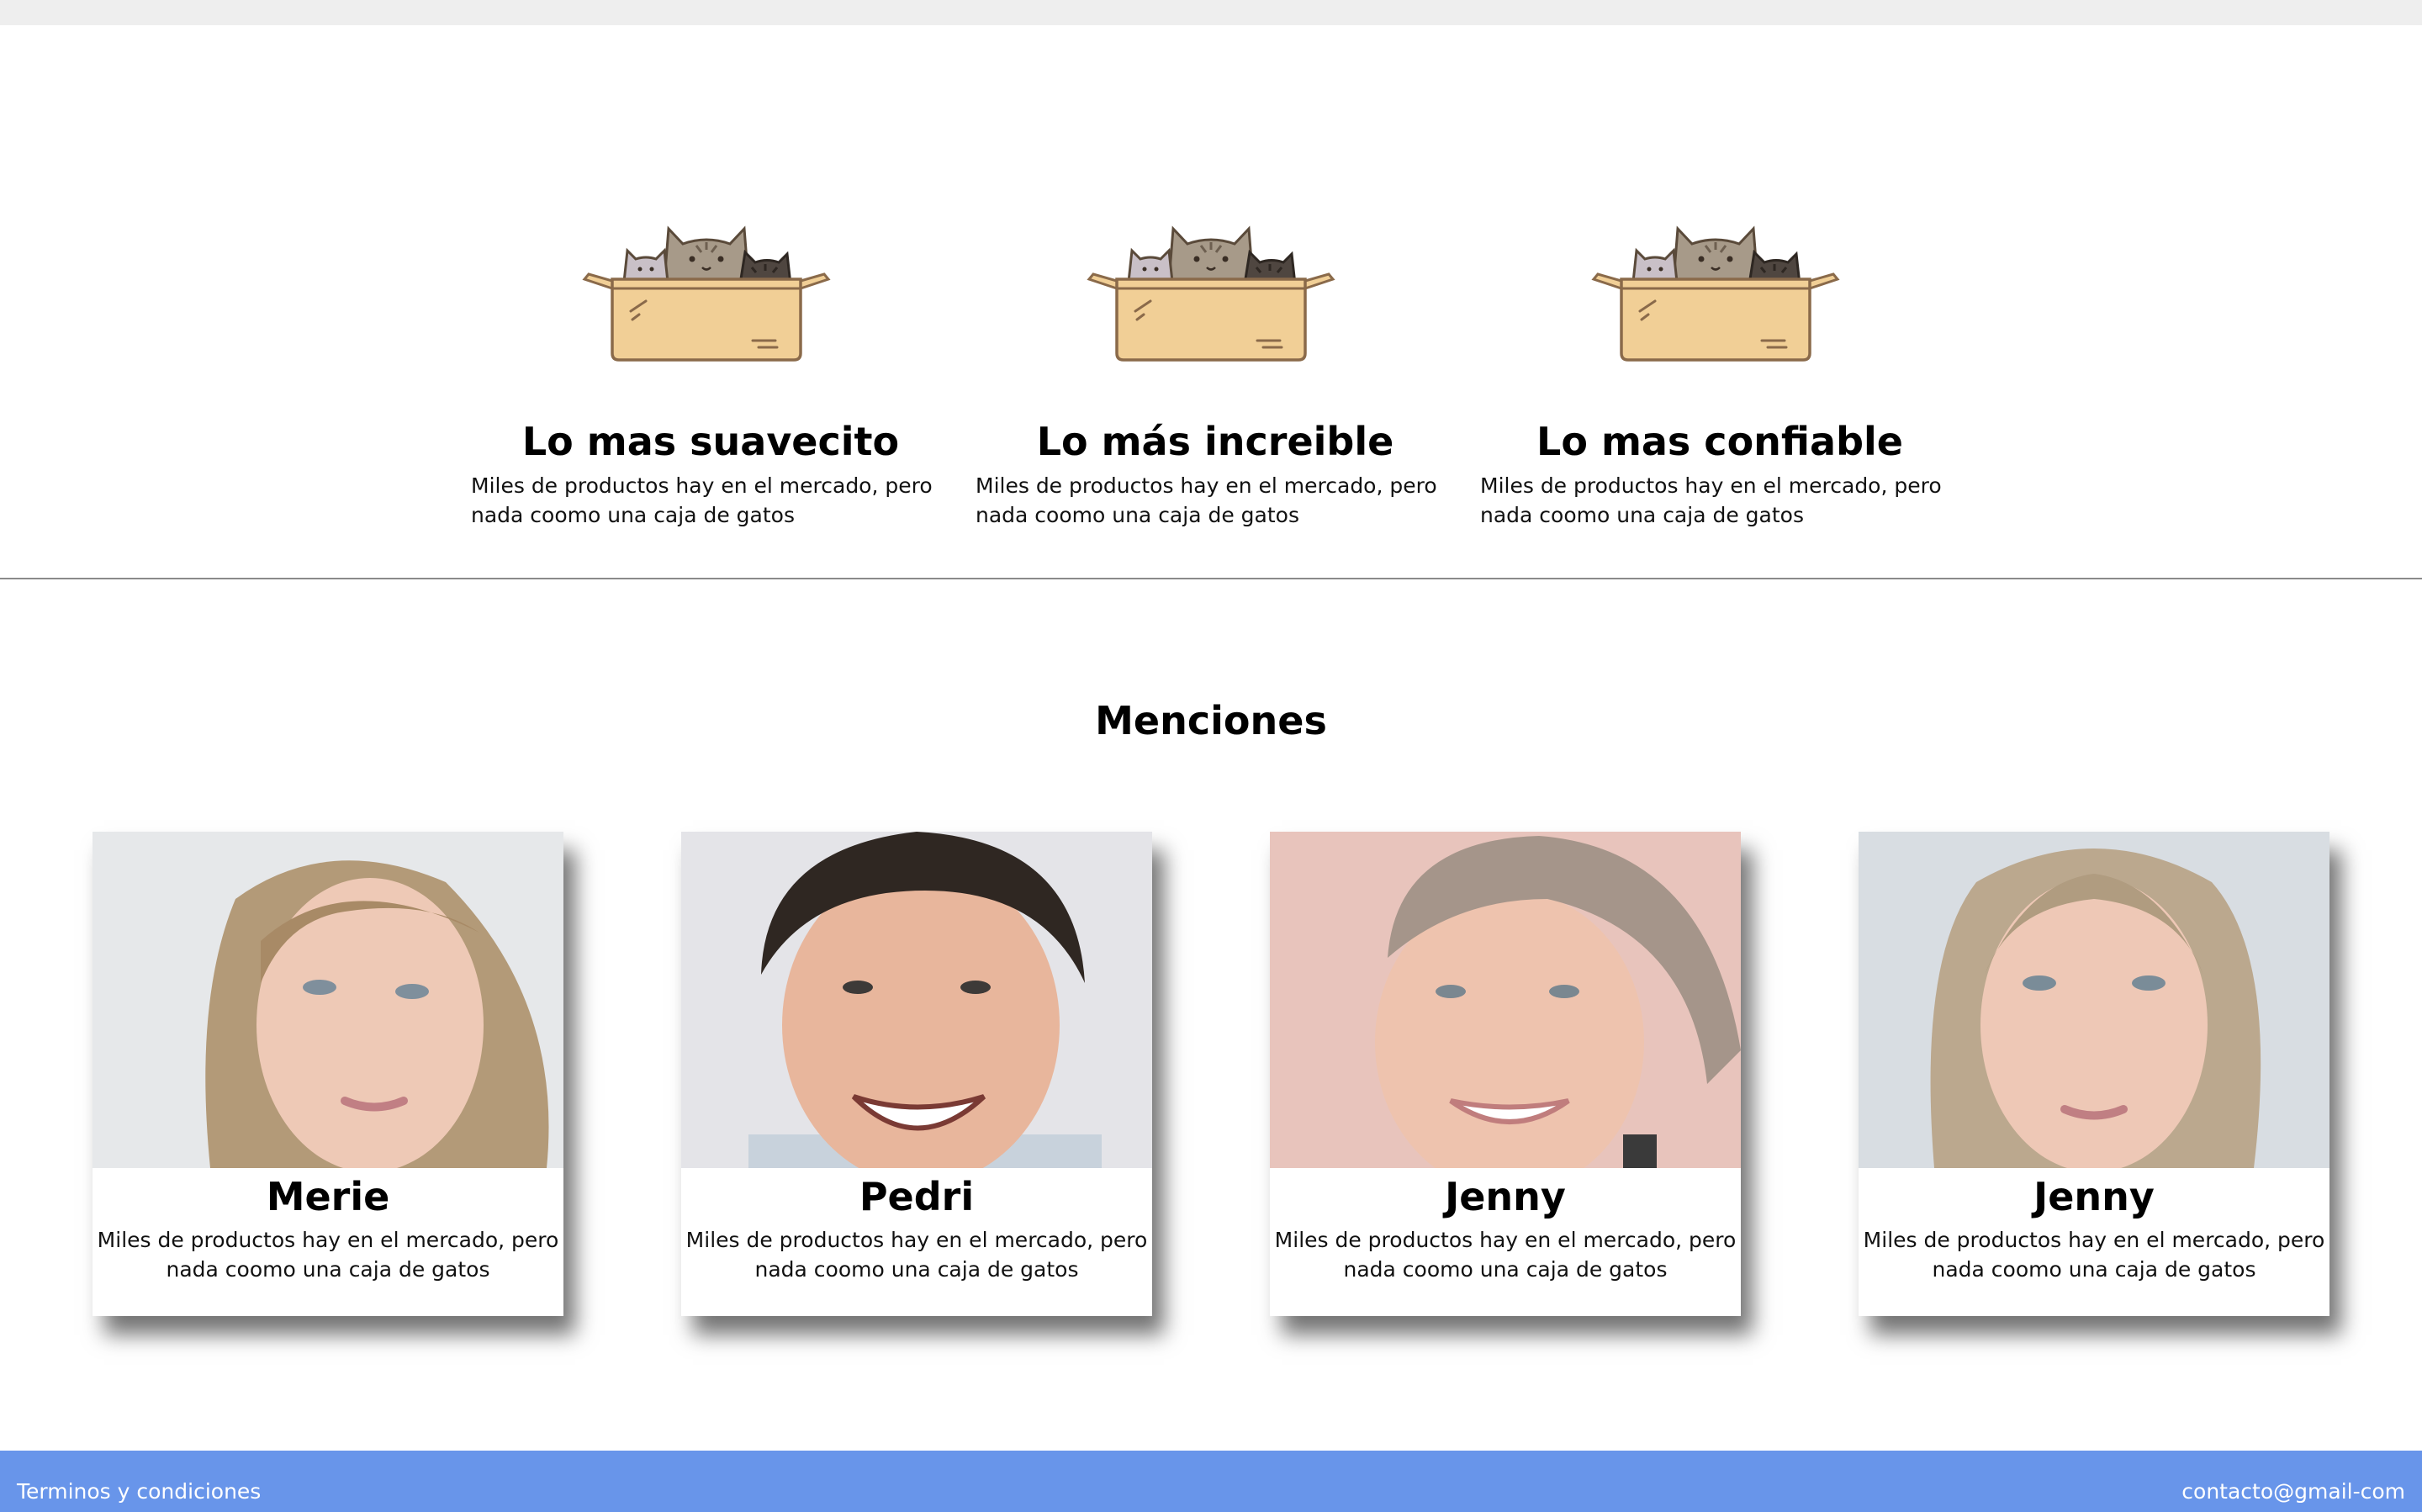 This screenshot has width=2422, height=1512. I want to click on contact-email: contacto@gmail-com, so click(2293, 1491).